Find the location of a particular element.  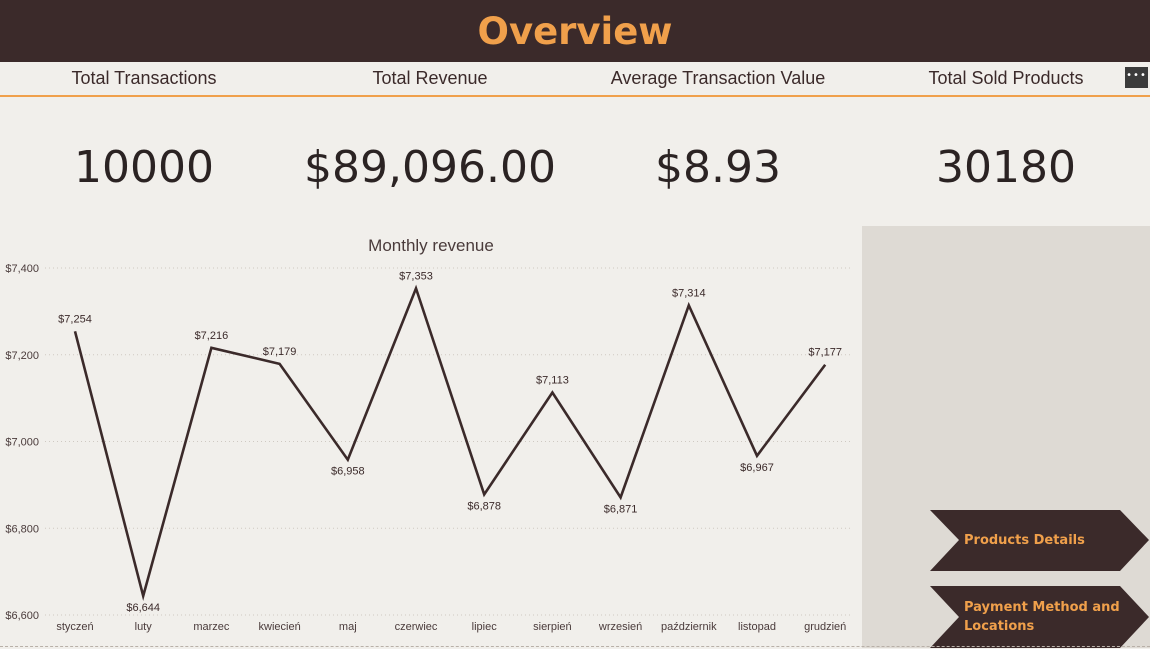

kpi-label-total-sold-products: Total Sold Products is located at coordinates (1006, 78).